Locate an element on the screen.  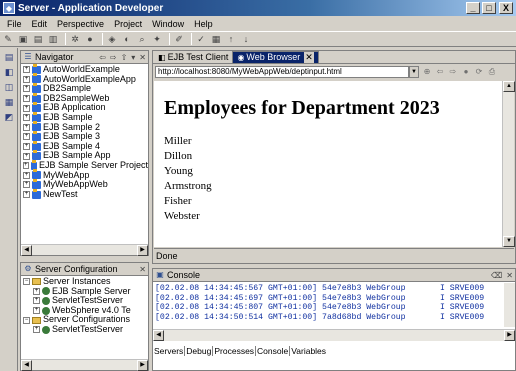
web-perspective-icon: ◧ is located at coordinates (9, 72).